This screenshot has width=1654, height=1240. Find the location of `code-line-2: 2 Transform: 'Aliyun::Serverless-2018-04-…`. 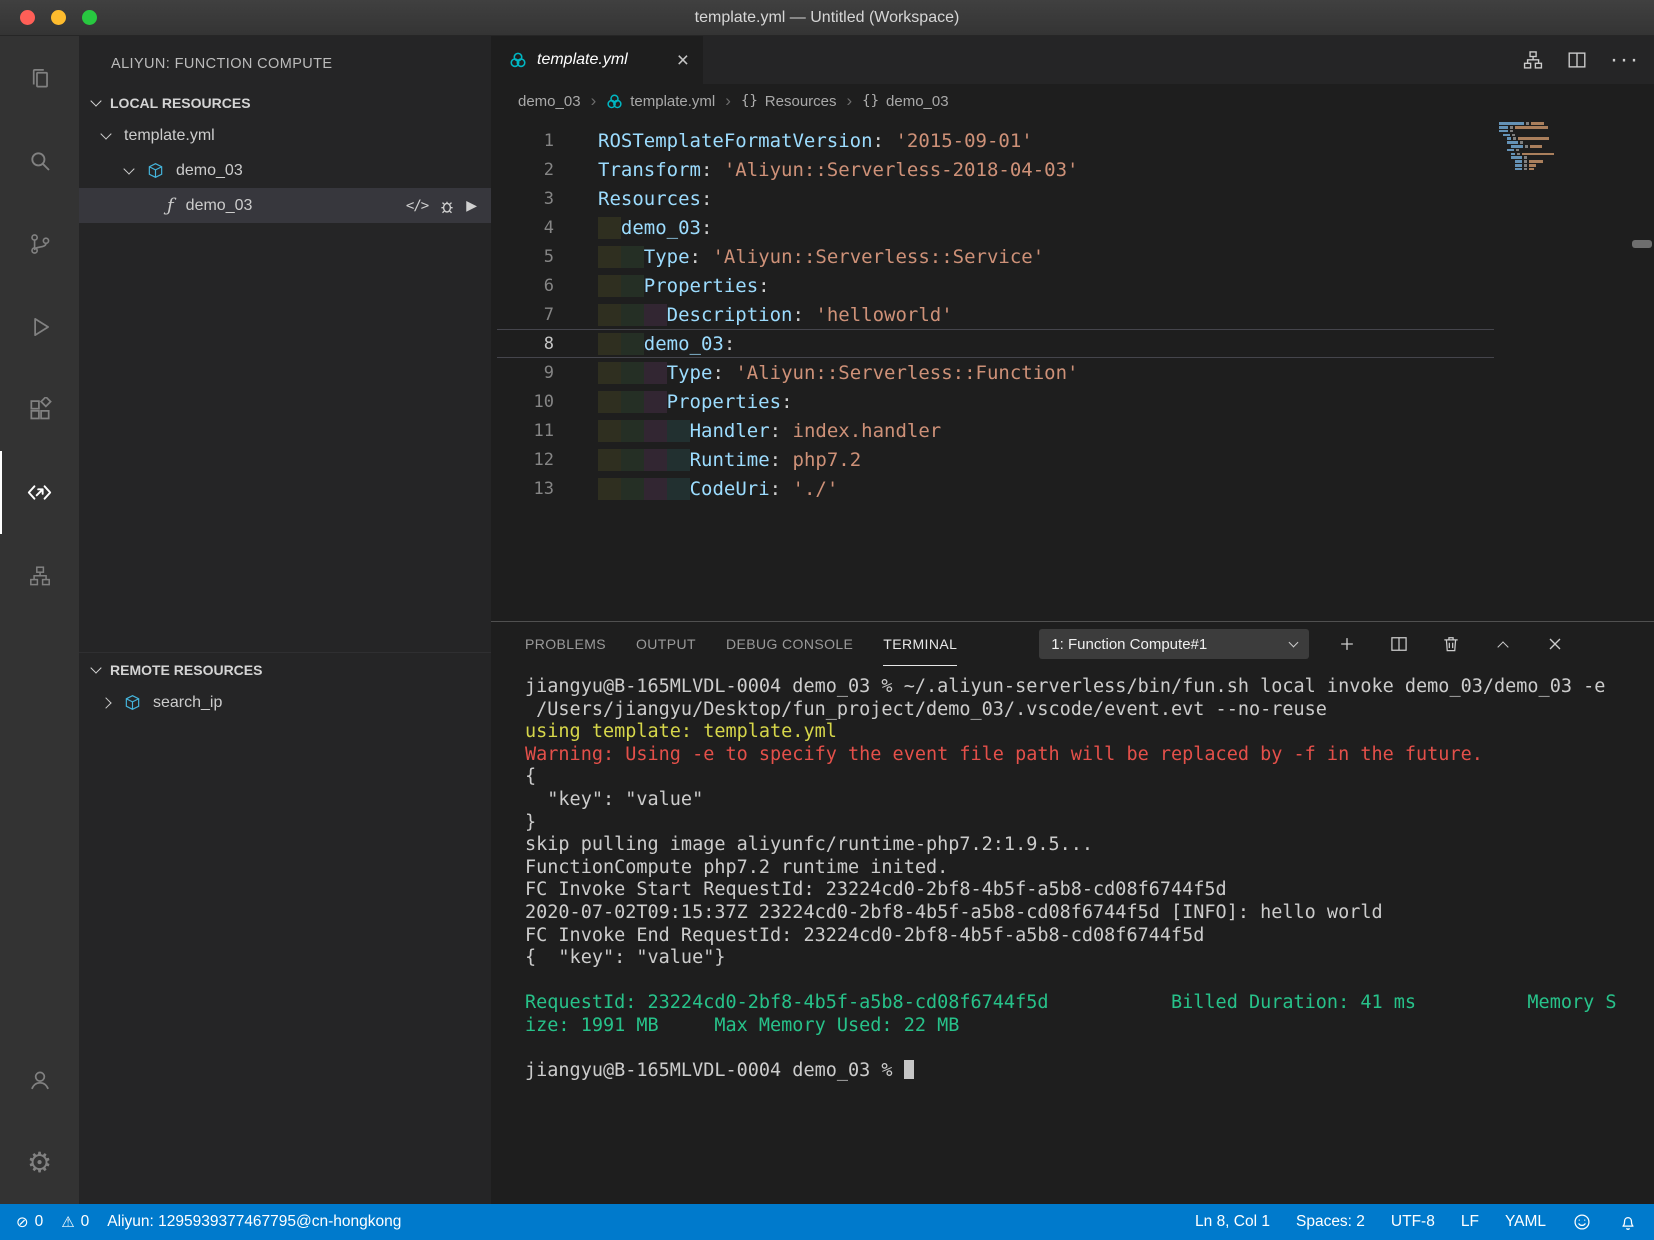

code-line-2: 2 Transform: 'Aliyun::Serverless-2018-04-… is located at coordinates (1072, 169).